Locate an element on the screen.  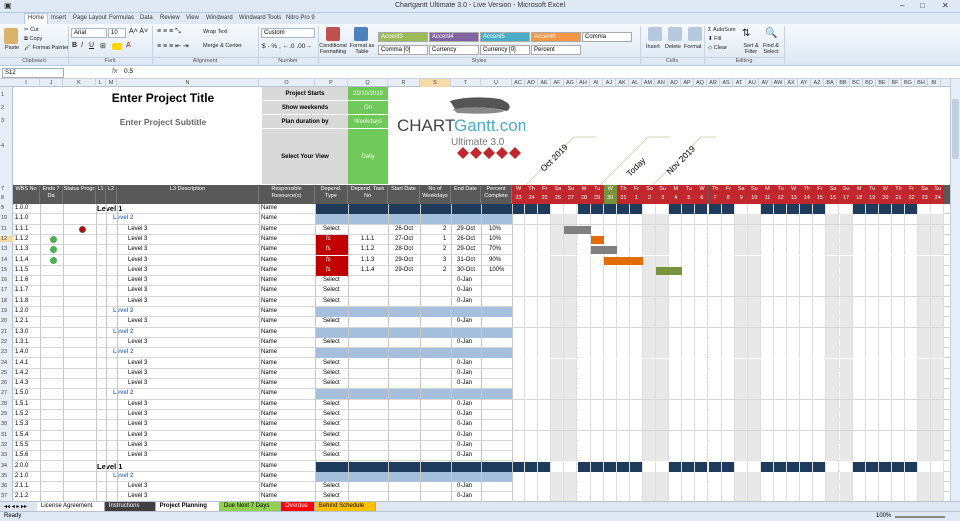
col-header-AK: AK is located at coordinates (622, 83).